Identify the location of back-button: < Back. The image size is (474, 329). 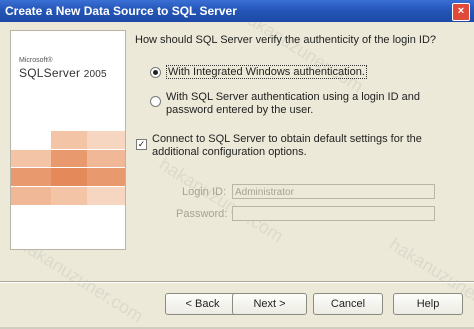
(202, 304).